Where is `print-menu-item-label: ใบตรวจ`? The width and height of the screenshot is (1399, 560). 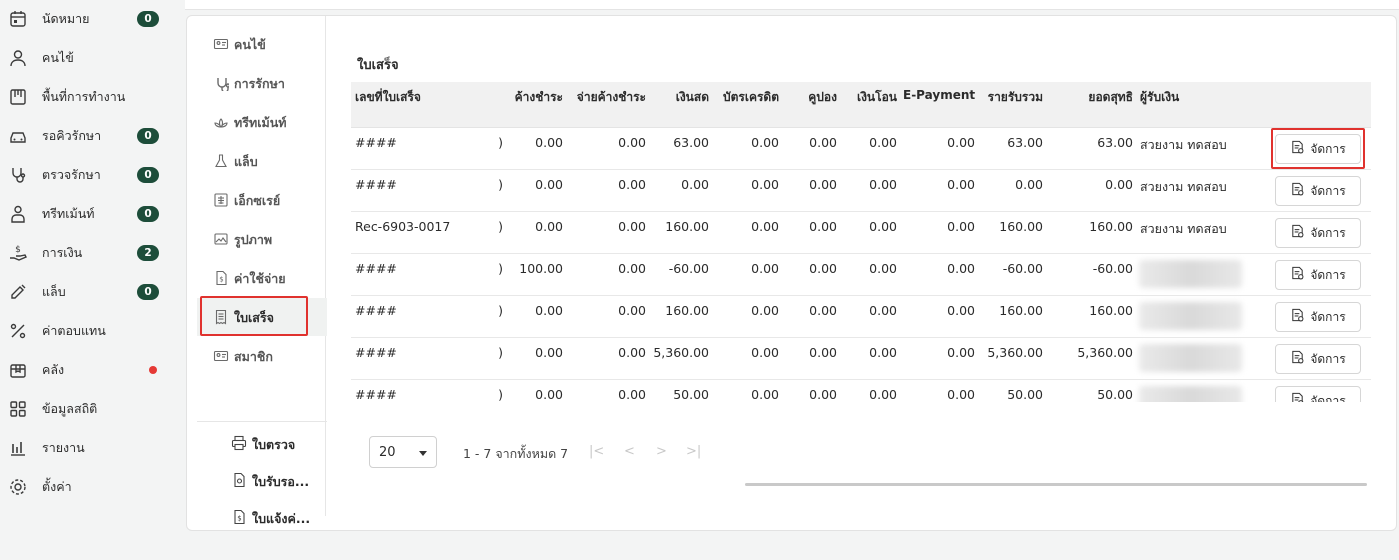 print-menu-item-label: ใบตรวจ is located at coordinates (274, 444).